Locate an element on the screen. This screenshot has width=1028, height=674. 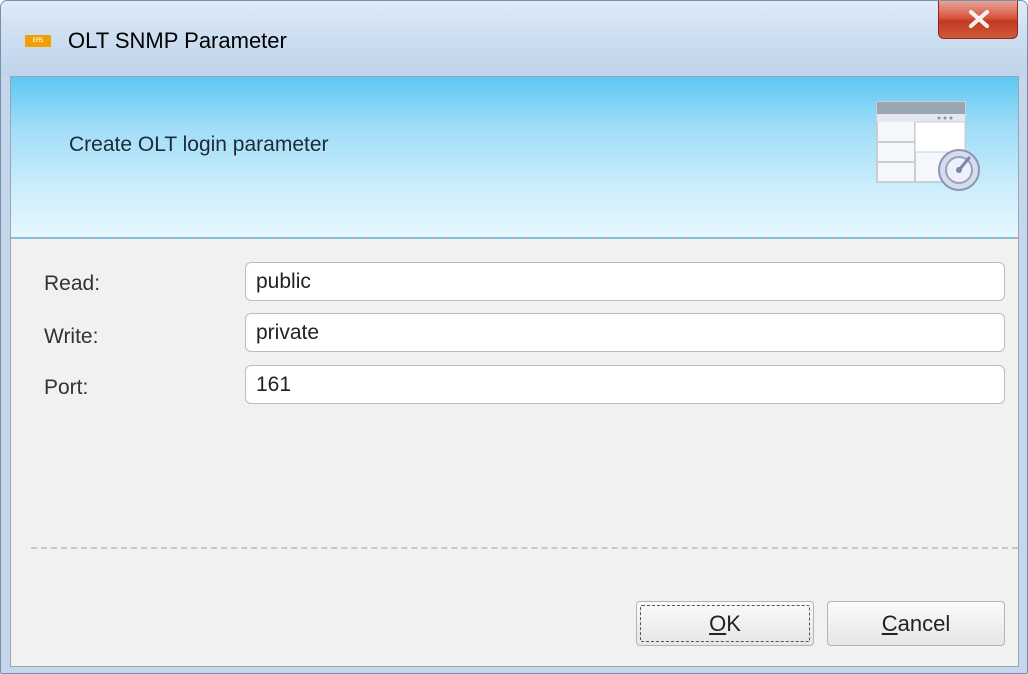
cancel-mnemonic: C is located at coordinates (889, 623).